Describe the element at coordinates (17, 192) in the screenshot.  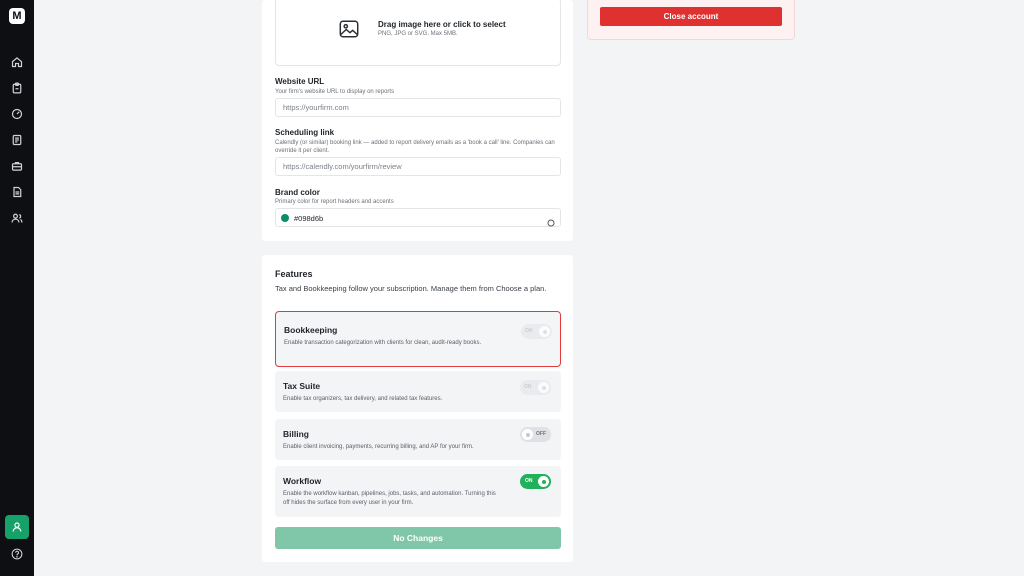
I see `file-text-icon` at that location.